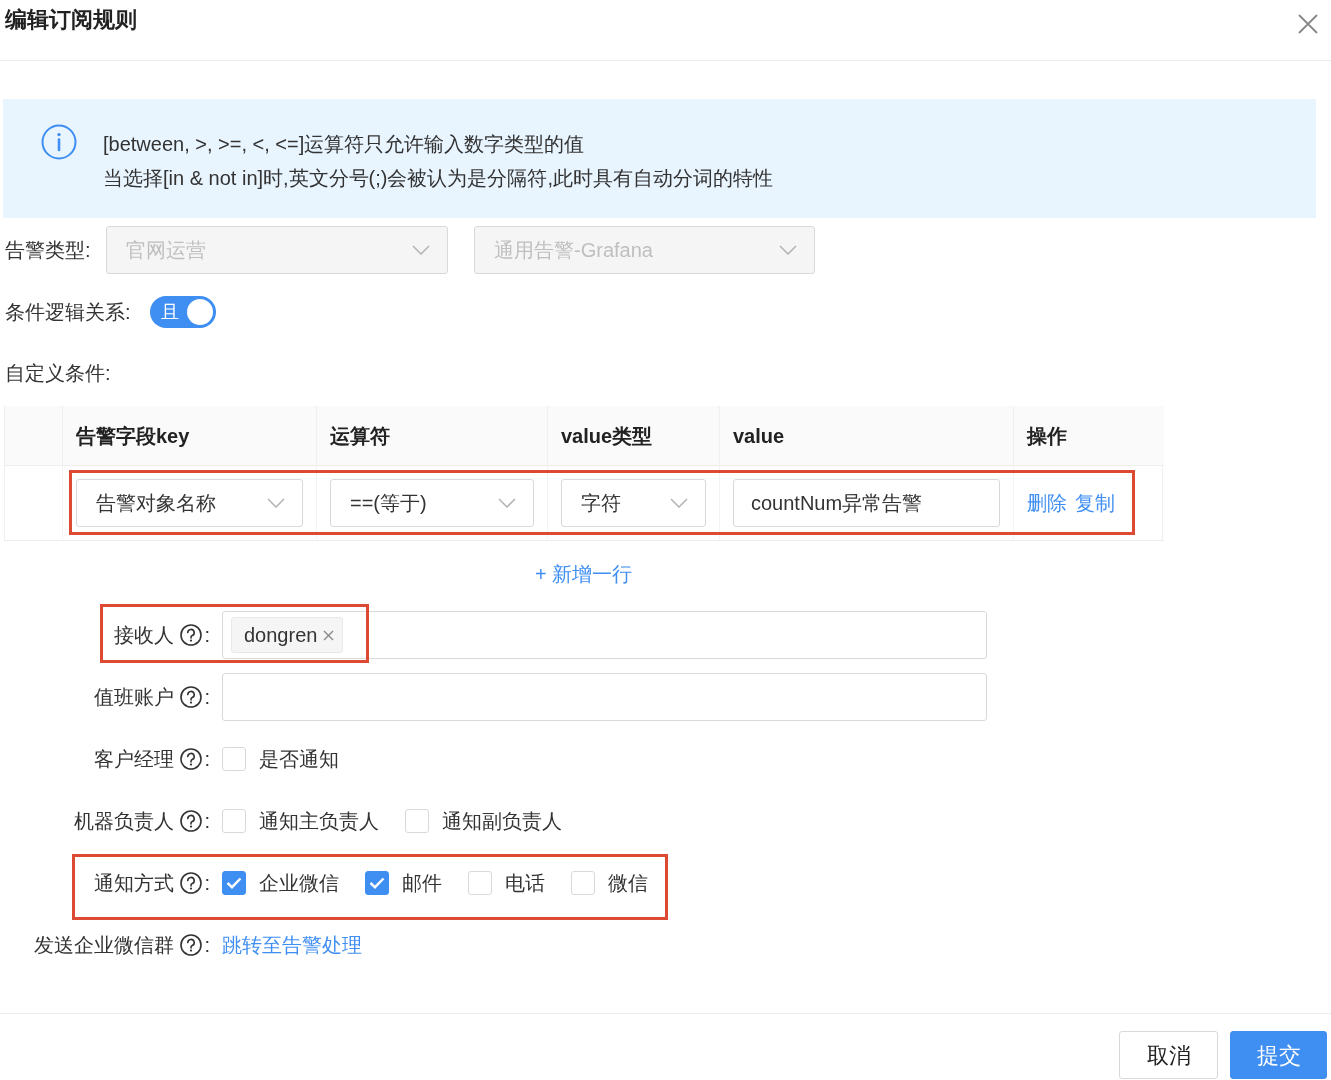 Image resolution: width=1331 pixels, height=1080 pixels. I want to click on checkbox-label: 邮件, so click(422, 883).